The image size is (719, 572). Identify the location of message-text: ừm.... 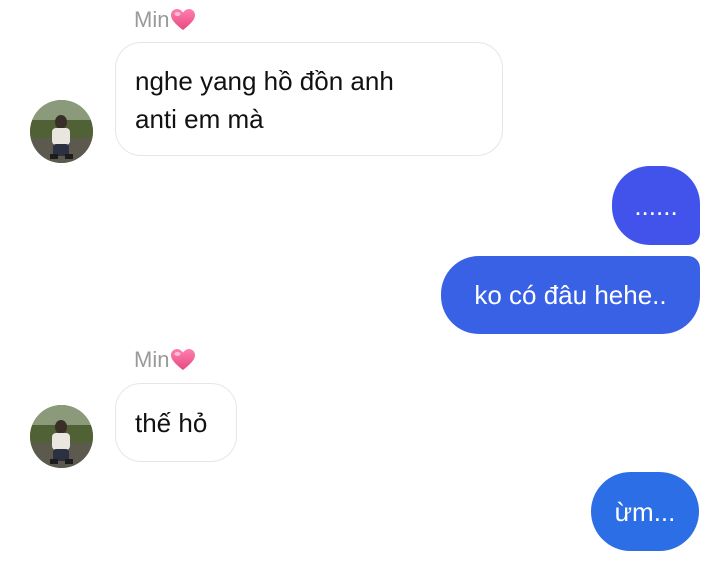
(645, 511).